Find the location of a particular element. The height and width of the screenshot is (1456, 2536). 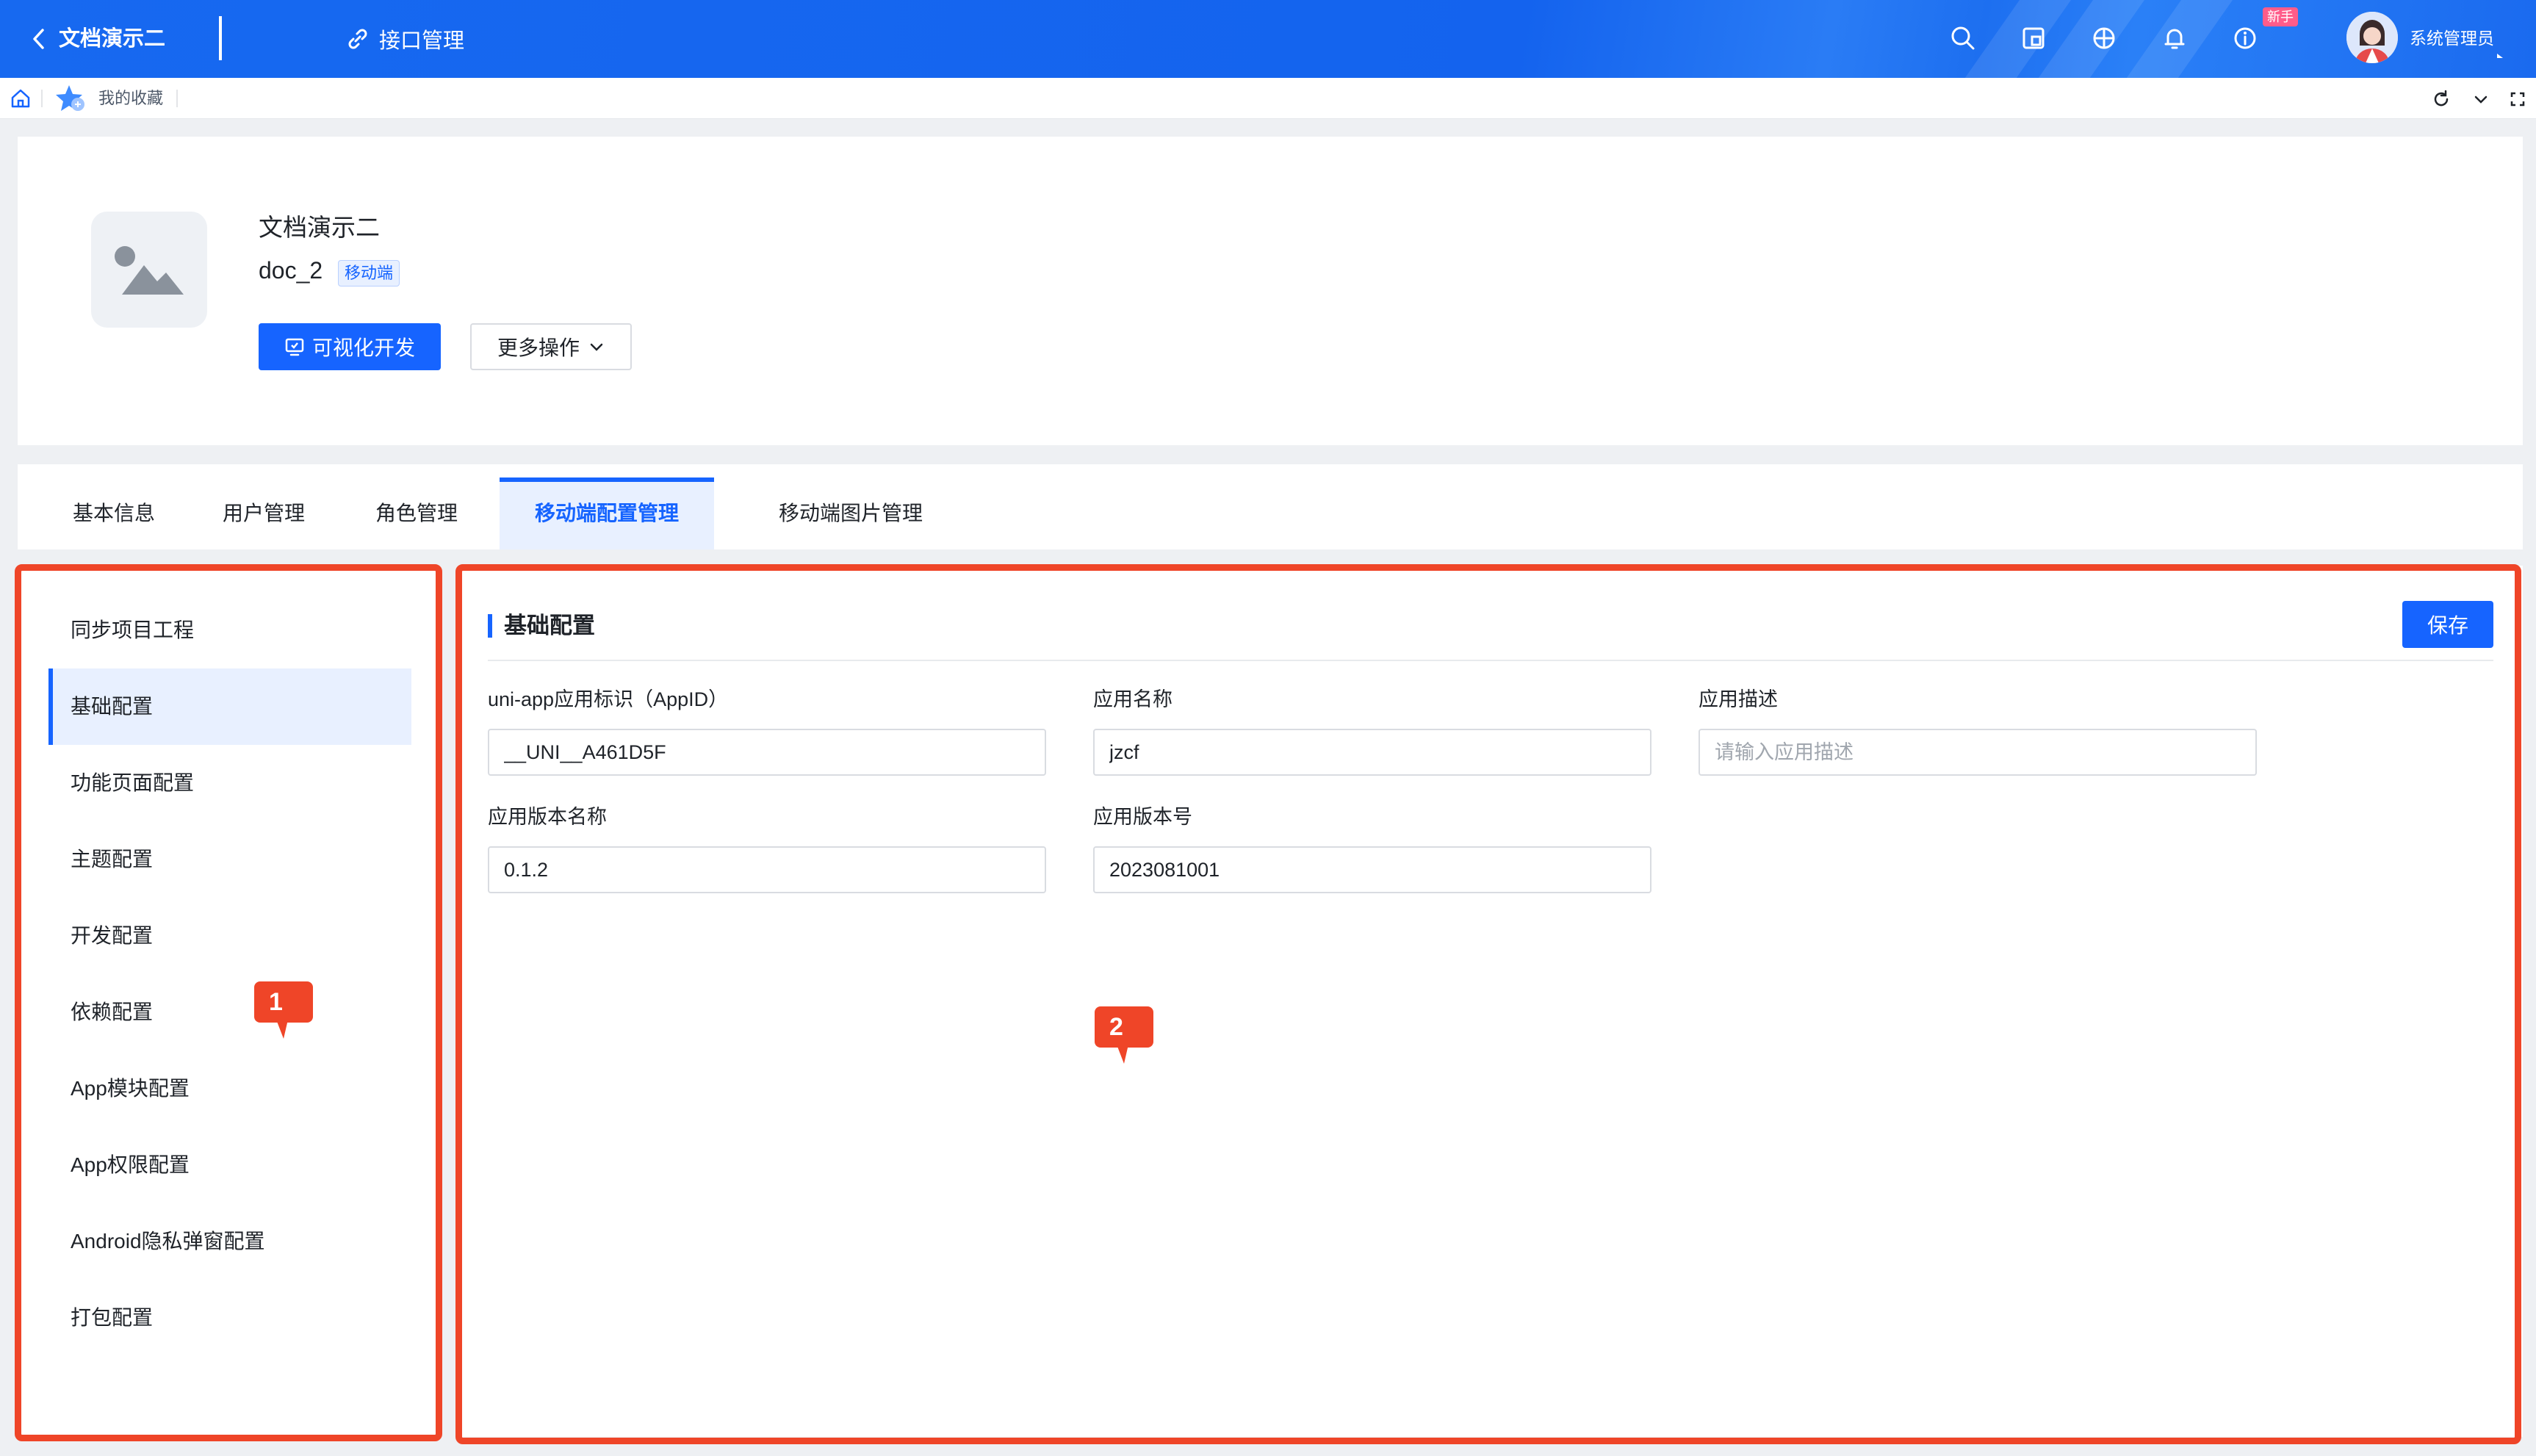

chevron-left-icon is located at coordinates (38, 39).